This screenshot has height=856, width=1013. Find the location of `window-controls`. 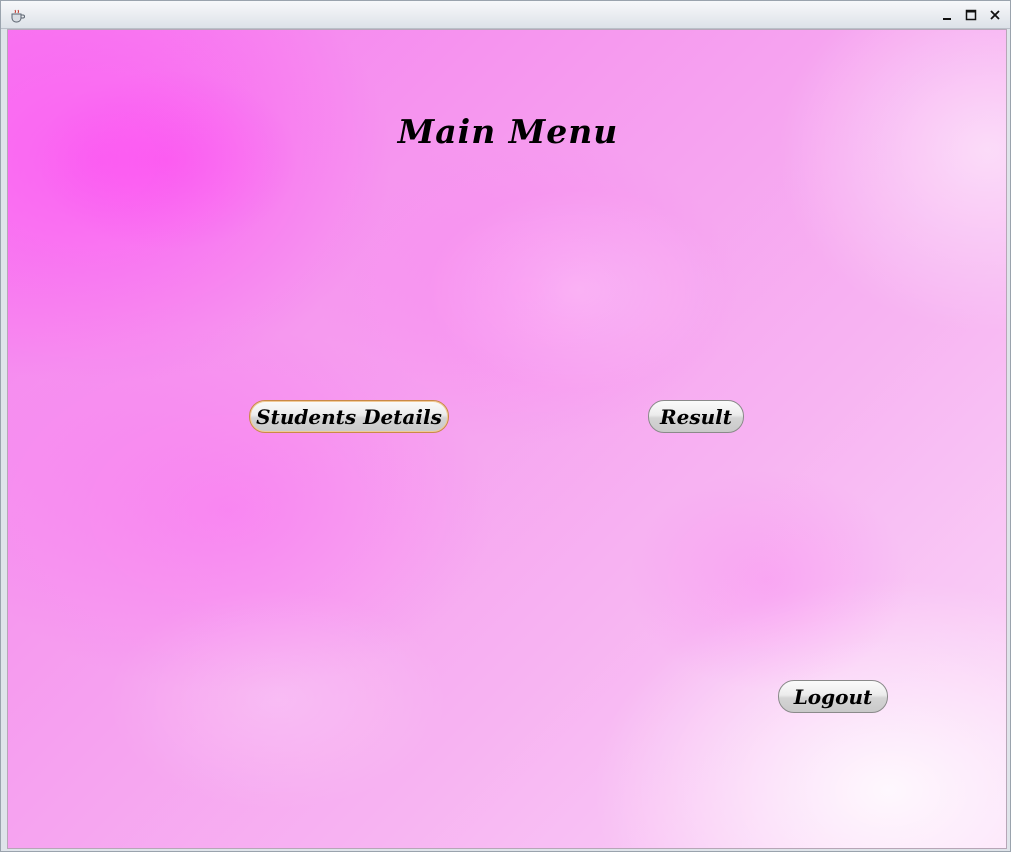

window-controls is located at coordinates (971, 15).